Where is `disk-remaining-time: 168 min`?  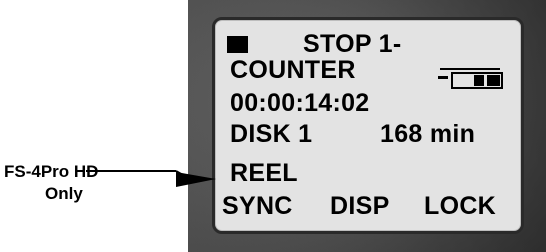
disk-remaining-time: 168 min is located at coordinates (428, 134).